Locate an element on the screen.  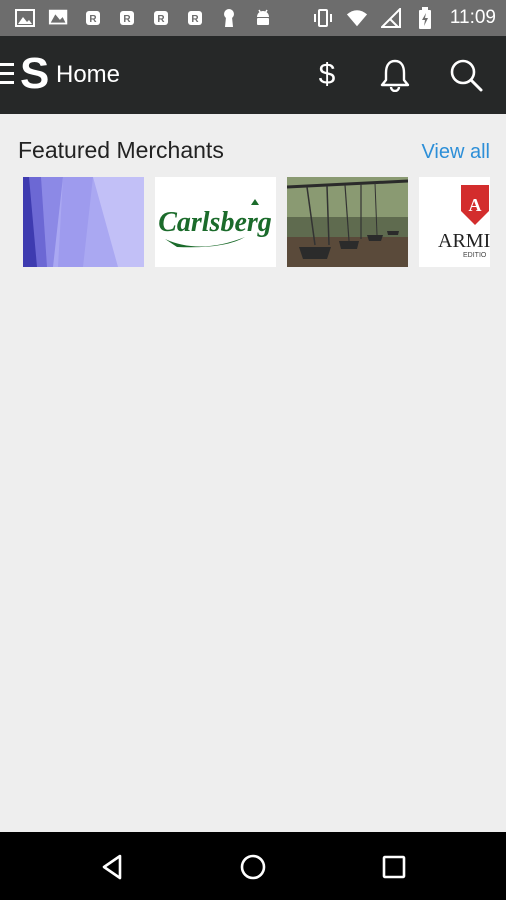
svg-text: A is located at coordinates (475, 205).